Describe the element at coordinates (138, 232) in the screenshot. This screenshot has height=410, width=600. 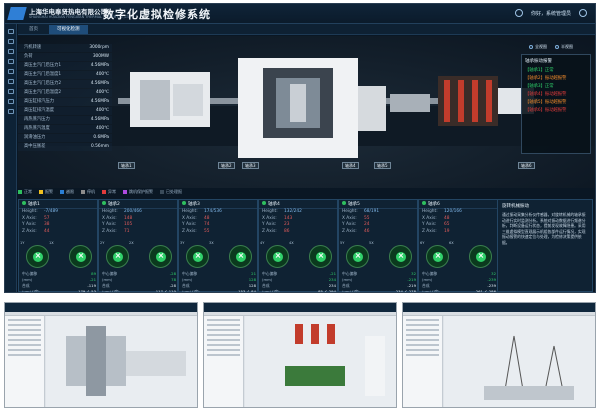
I see `card-row: Z Axis: 71` at that location.